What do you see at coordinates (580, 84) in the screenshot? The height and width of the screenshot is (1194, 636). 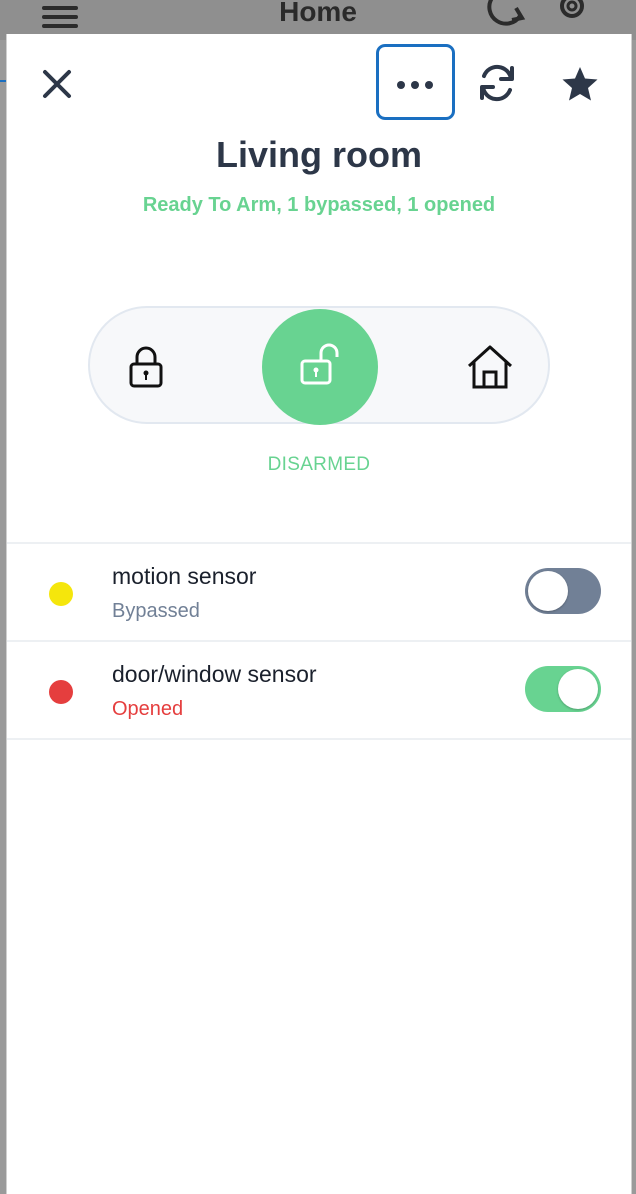 I see `star-icon` at bounding box center [580, 84].